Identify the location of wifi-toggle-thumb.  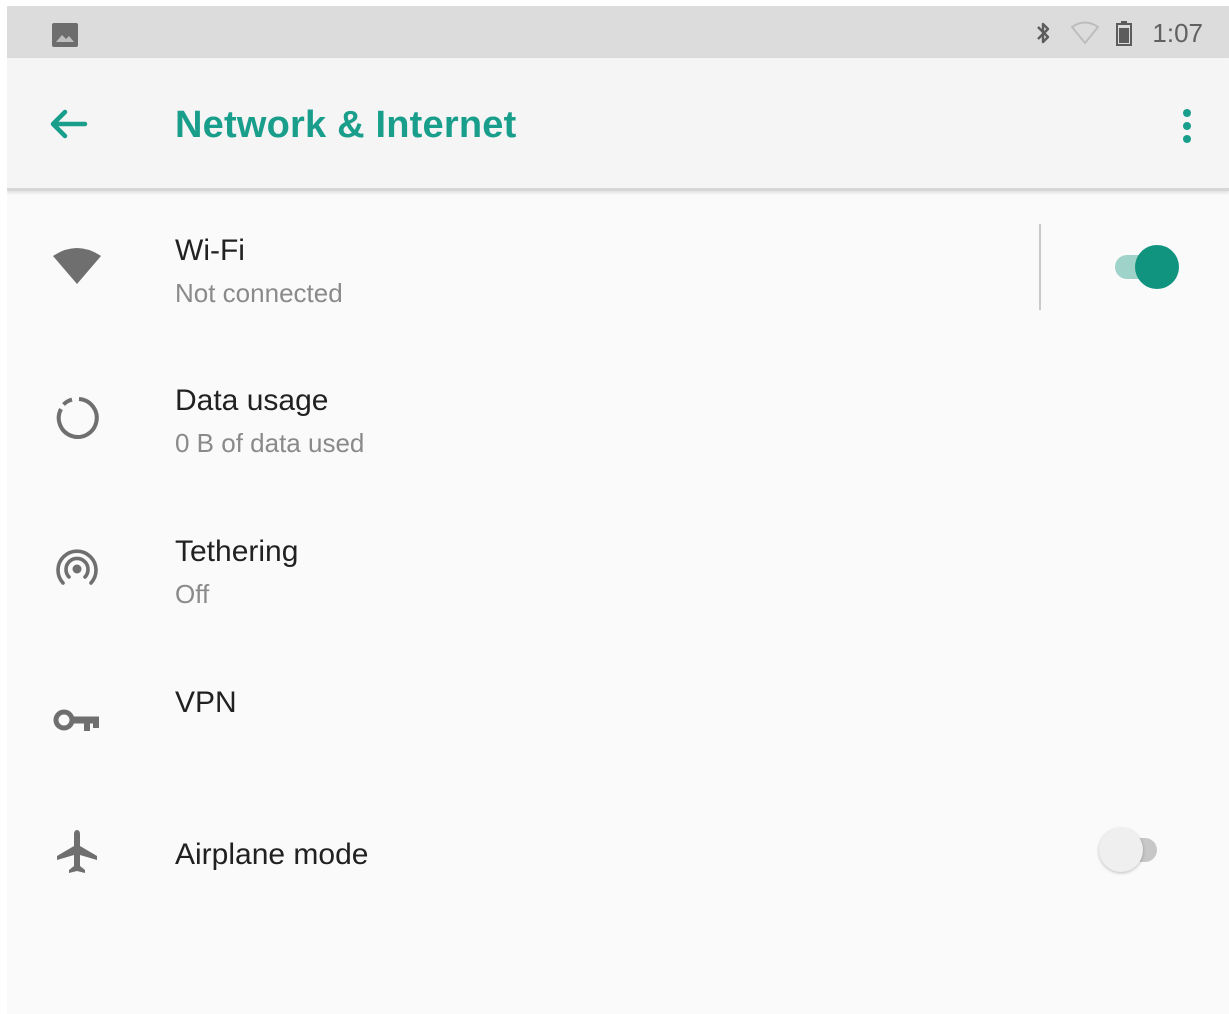
(1157, 267).